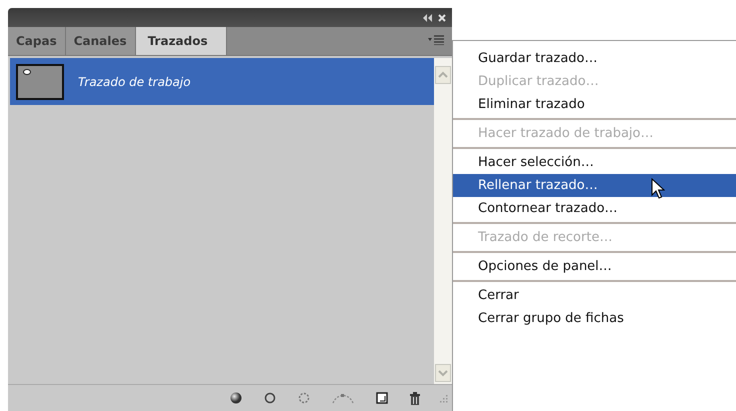 The height and width of the screenshot is (411, 736). I want to click on path-row: Trazado de trabajo, so click(222, 81).